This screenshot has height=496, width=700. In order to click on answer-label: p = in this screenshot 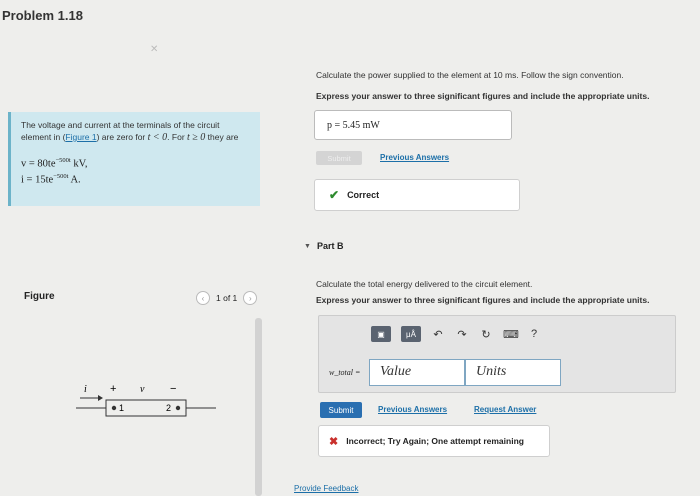, I will do `click(334, 125)`.